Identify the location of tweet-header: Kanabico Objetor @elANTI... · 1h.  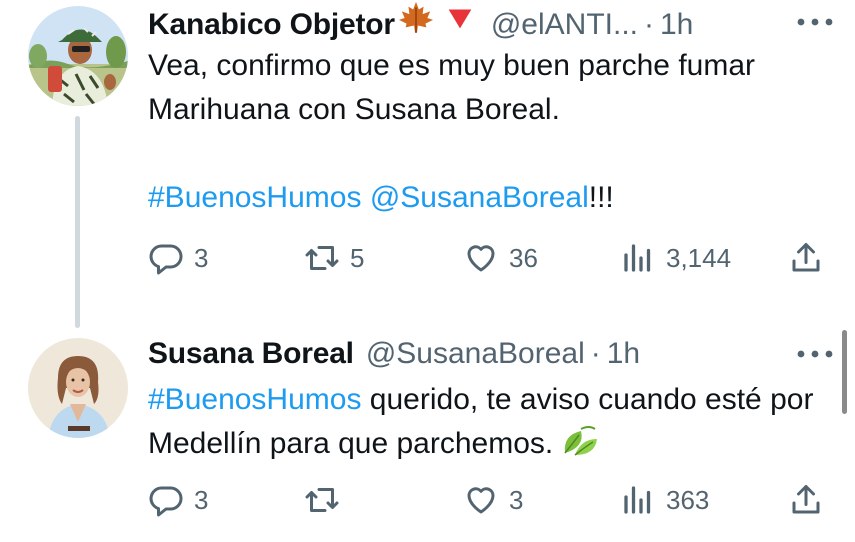
(420, 22).